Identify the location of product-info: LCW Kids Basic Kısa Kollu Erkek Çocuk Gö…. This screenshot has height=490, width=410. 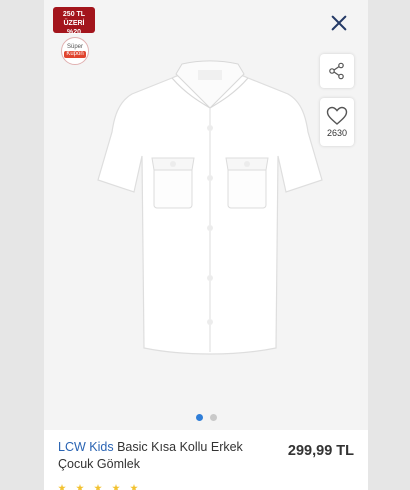
(206, 460).